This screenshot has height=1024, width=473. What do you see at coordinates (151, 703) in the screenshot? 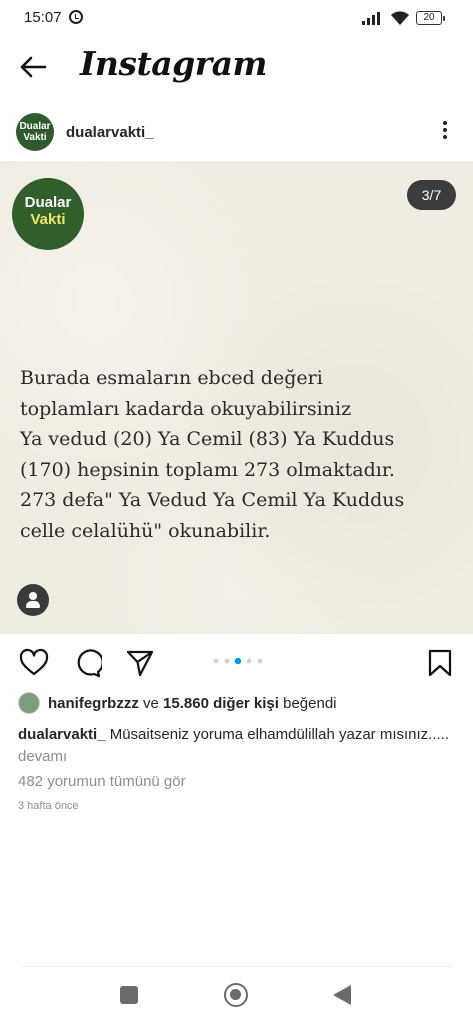
I see `likes-connector: ve` at bounding box center [151, 703].